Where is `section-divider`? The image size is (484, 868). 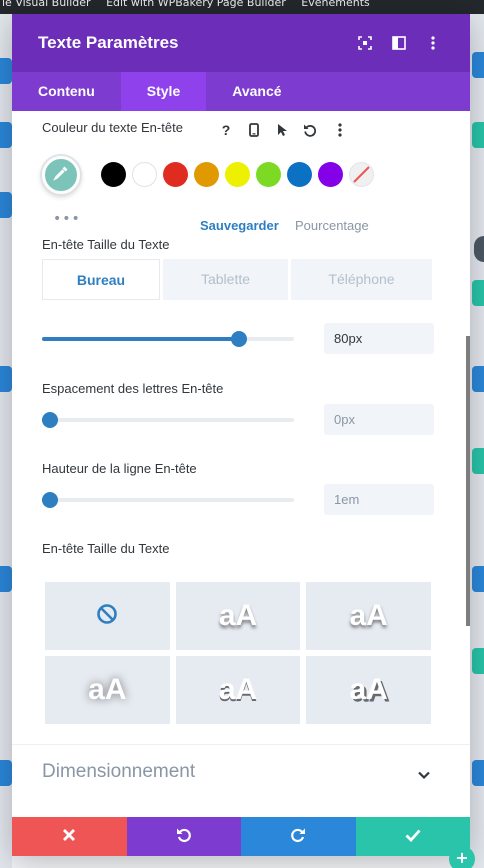 section-divider is located at coordinates (241, 744).